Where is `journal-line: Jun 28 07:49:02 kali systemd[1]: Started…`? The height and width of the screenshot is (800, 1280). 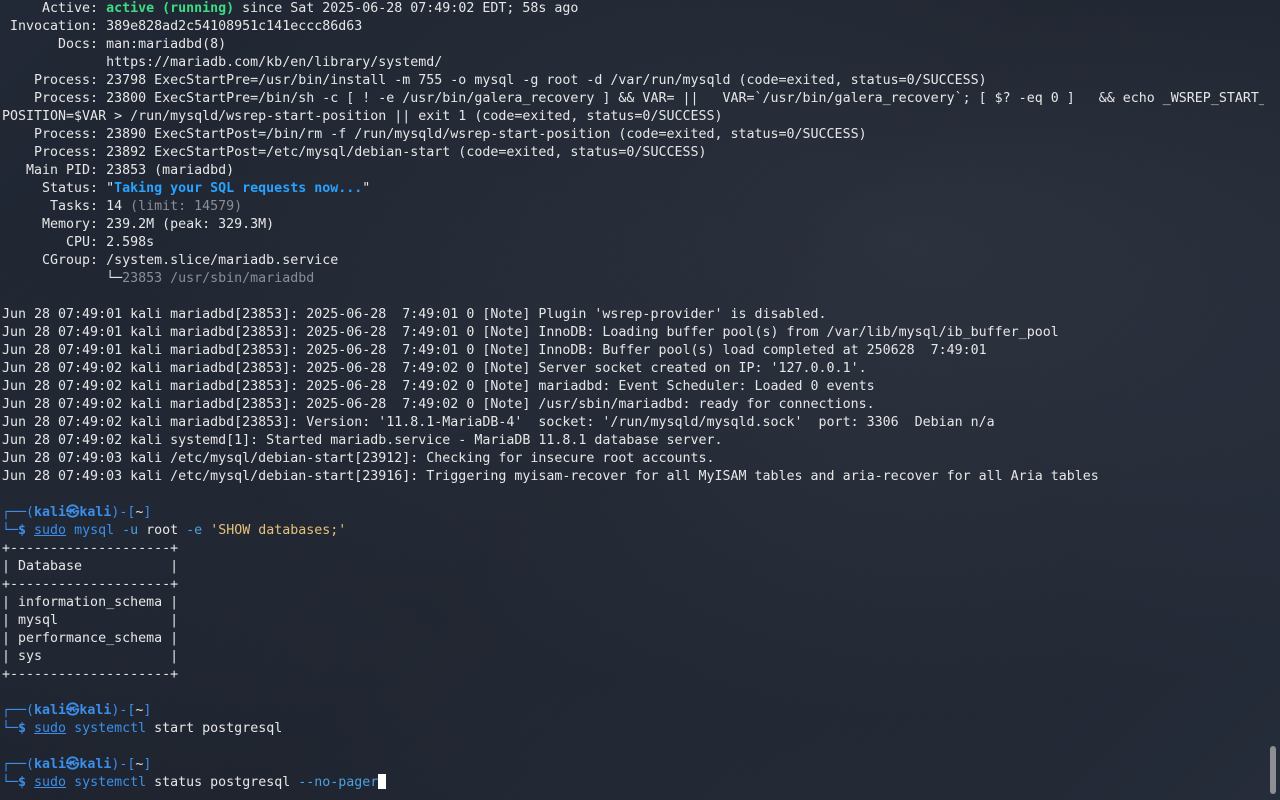 journal-line: Jun 28 07:49:02 kali systemd[1]: Started… is located at coordinates (362, 440).